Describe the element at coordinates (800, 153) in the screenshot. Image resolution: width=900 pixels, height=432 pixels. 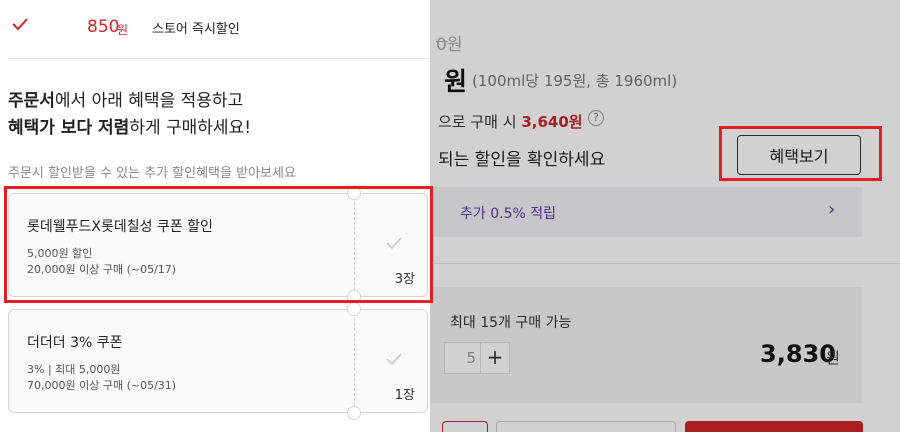
I see `benefit-button-highlight` at that location.